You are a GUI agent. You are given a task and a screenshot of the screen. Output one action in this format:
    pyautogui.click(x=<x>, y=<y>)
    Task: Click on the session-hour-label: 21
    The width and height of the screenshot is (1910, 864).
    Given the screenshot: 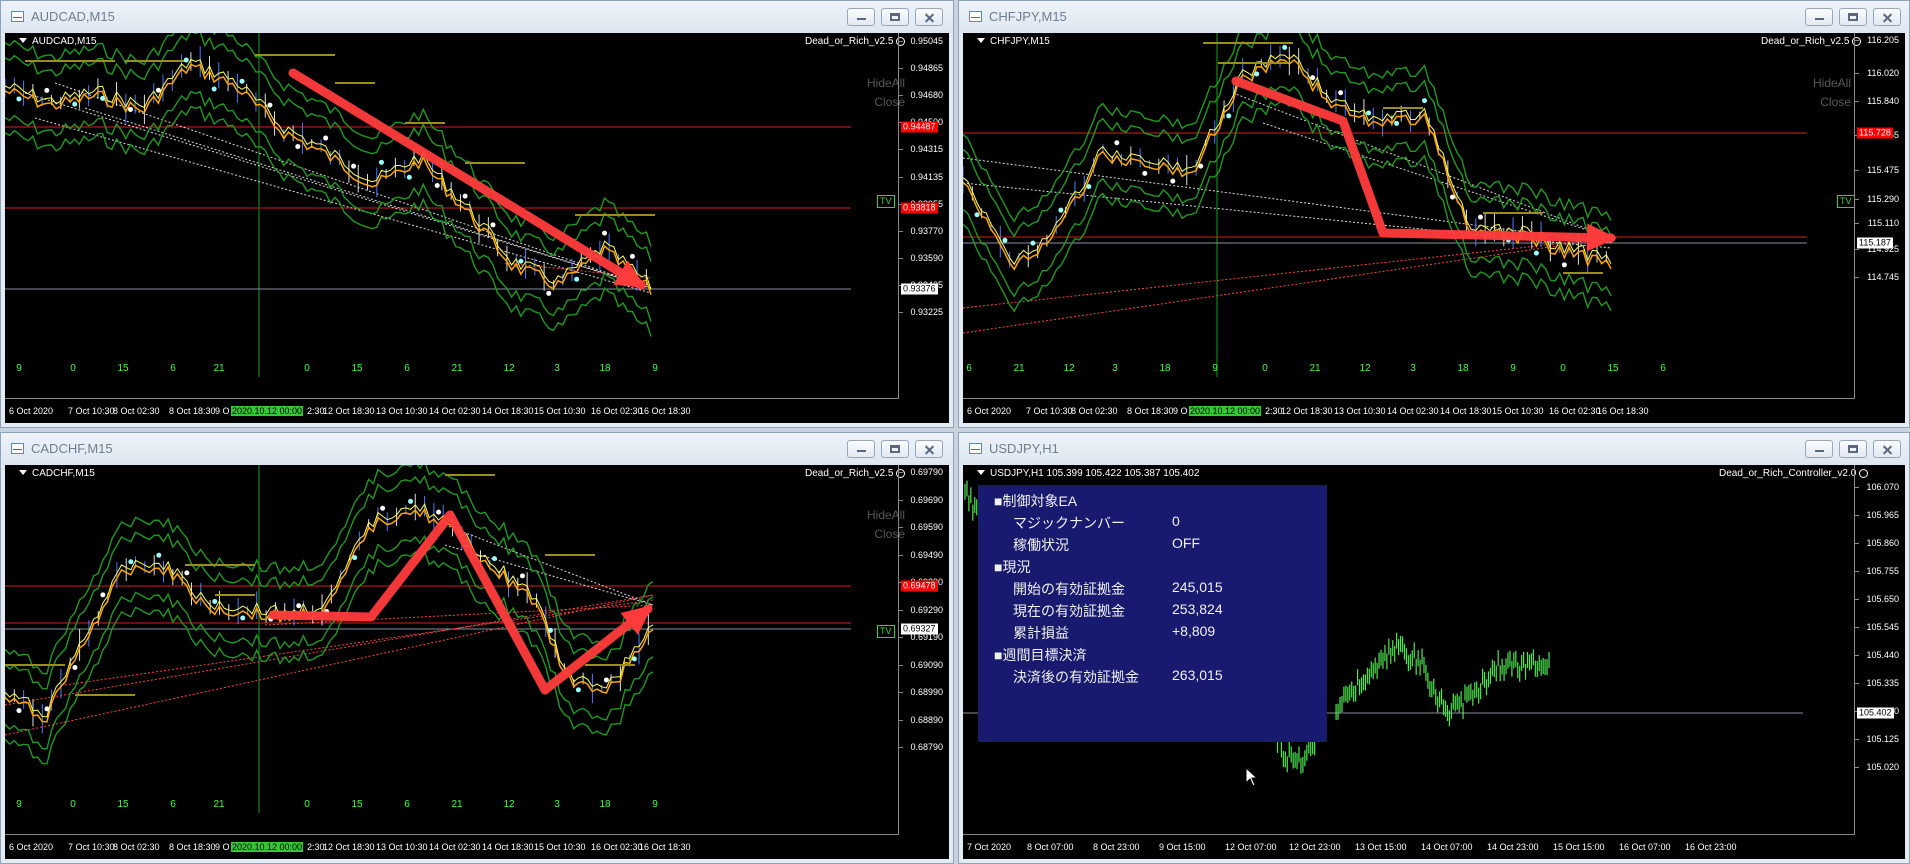 What is the action you would take?
    pyautogui.click(x=457, y=804)
    